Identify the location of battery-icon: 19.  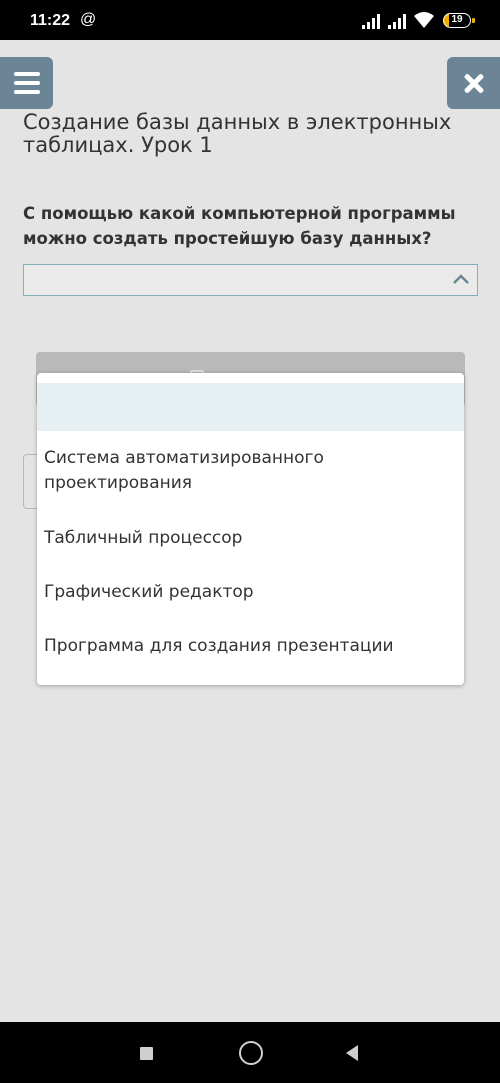
(459, 20).